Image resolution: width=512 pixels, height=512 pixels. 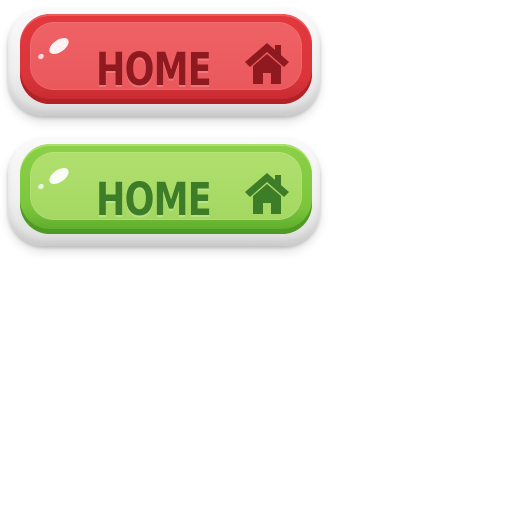 I want to click on home-button-red: HOME, so click(x=164, y=62).